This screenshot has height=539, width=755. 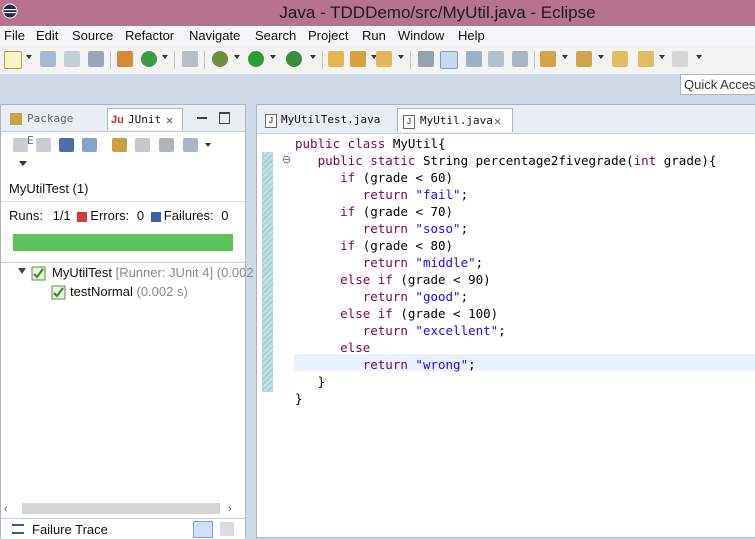 What do you see at coordinates (227, 529) in the screenshot?
I see `compare-icon` at bounding box center [227, 529].